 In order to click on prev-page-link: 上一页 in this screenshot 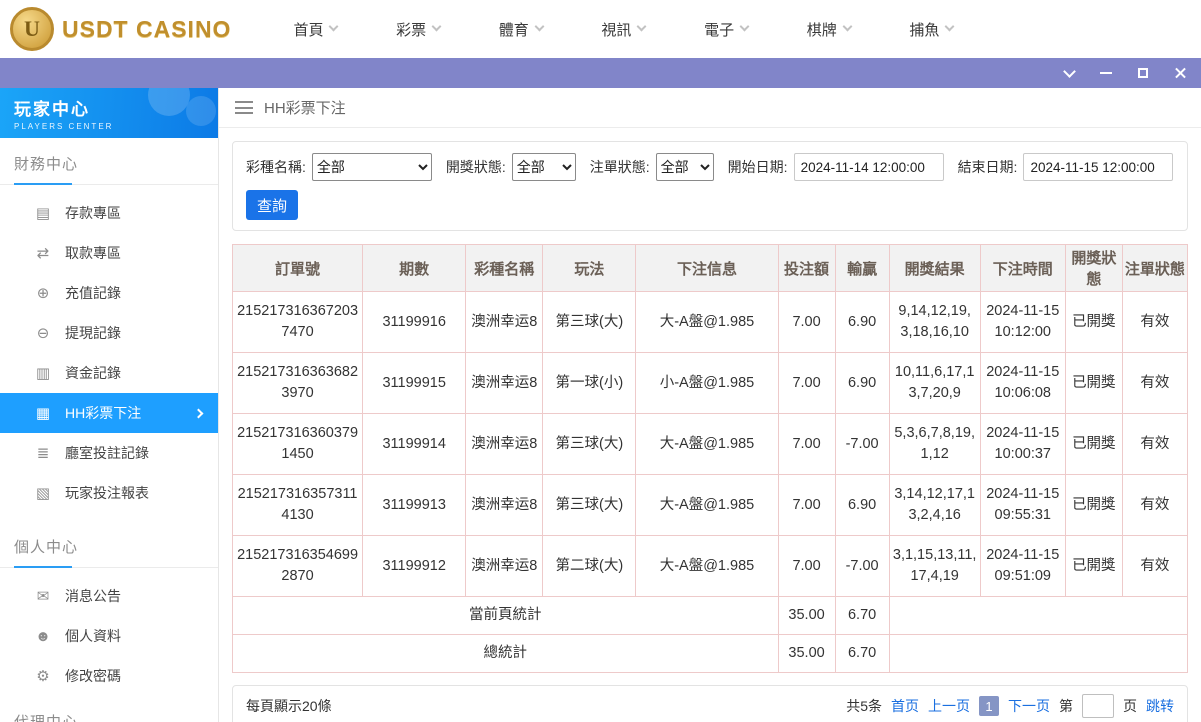, I will do `click(949, 706)`.